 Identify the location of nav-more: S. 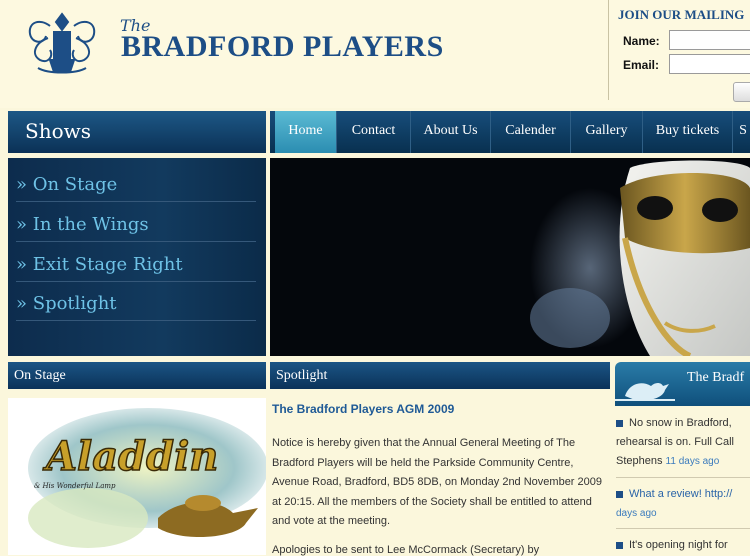
(741, 132).